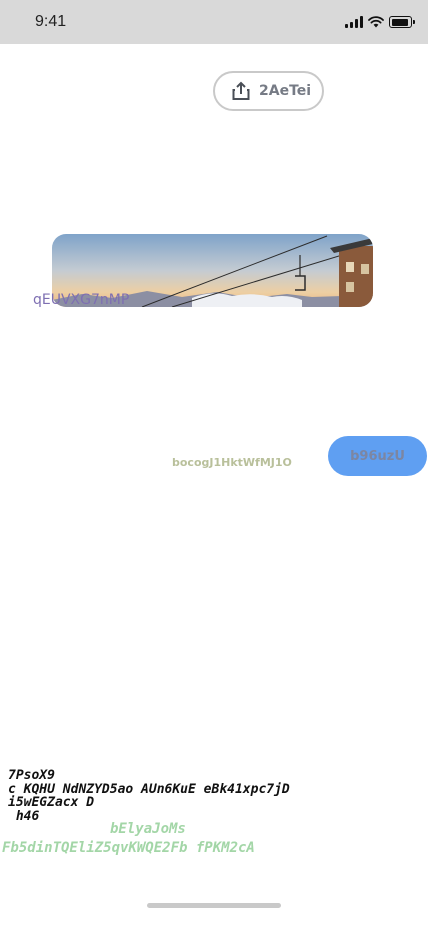 The height and width of the screenshot is (926, 428). What do you see at coordinates (148, 829) in the screenshot?
I see `green-title: bElyaJoMs` at bounding box center [148, 829].